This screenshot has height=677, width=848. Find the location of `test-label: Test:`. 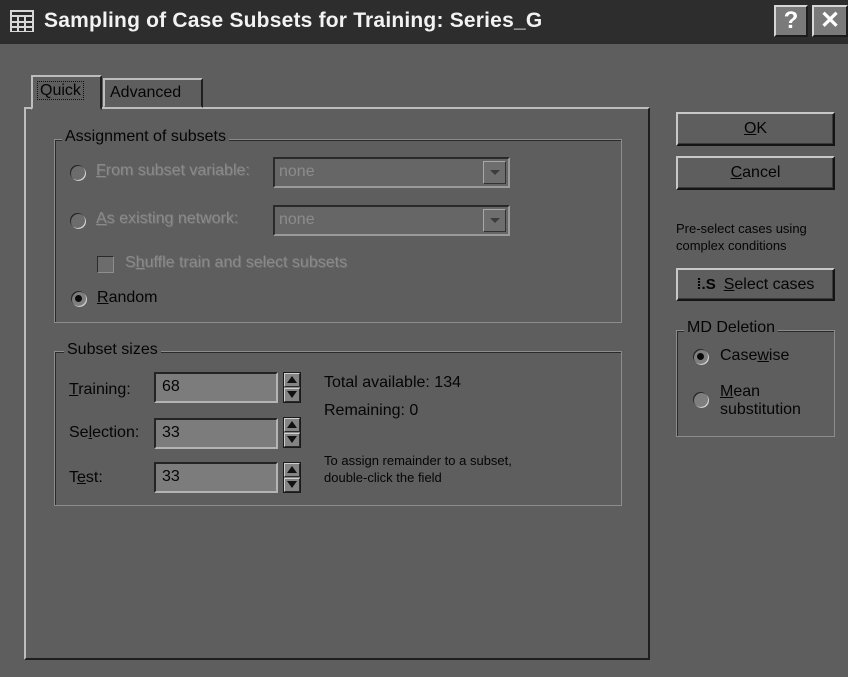

test-label: Test: is located at coordinates (86, 477).